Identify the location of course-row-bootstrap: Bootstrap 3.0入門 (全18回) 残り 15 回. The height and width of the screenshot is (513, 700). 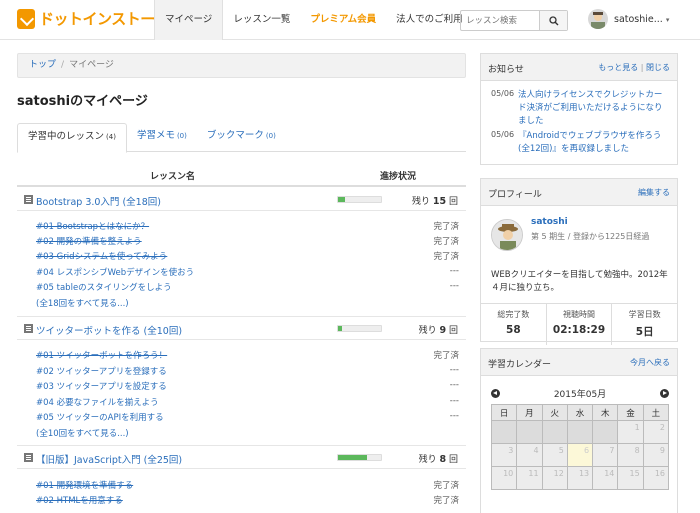
(241, 200).